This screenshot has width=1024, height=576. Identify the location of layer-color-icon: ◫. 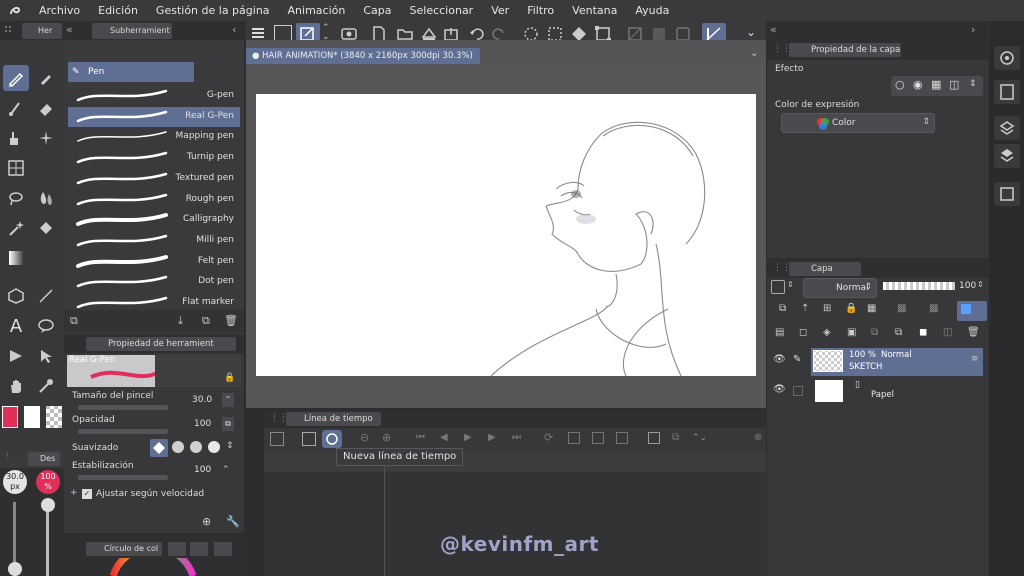
(954, 84).